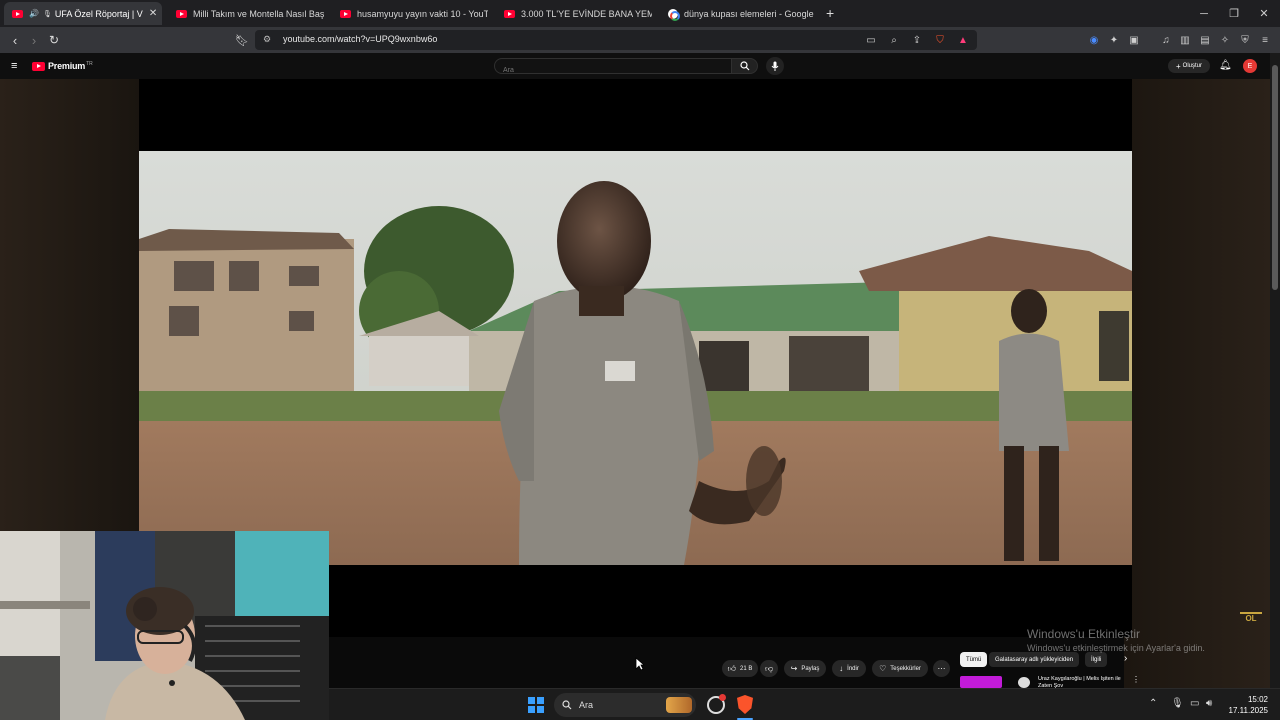 The height and width of the screenshot is (720, 1280). I want to click on speech-icon: ◉, so click(1094, 40).